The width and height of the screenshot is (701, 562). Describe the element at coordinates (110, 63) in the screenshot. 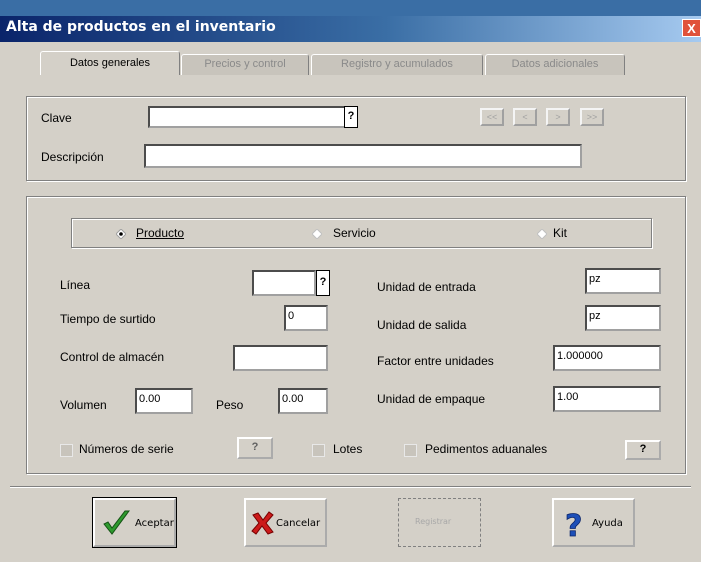

I see `tab-datos-generales: Datos generales` at that location.